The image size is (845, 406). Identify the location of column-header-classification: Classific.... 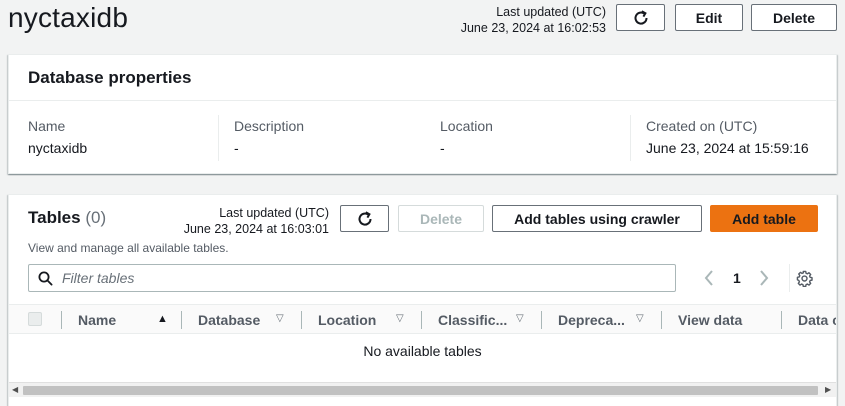
(472, 320).